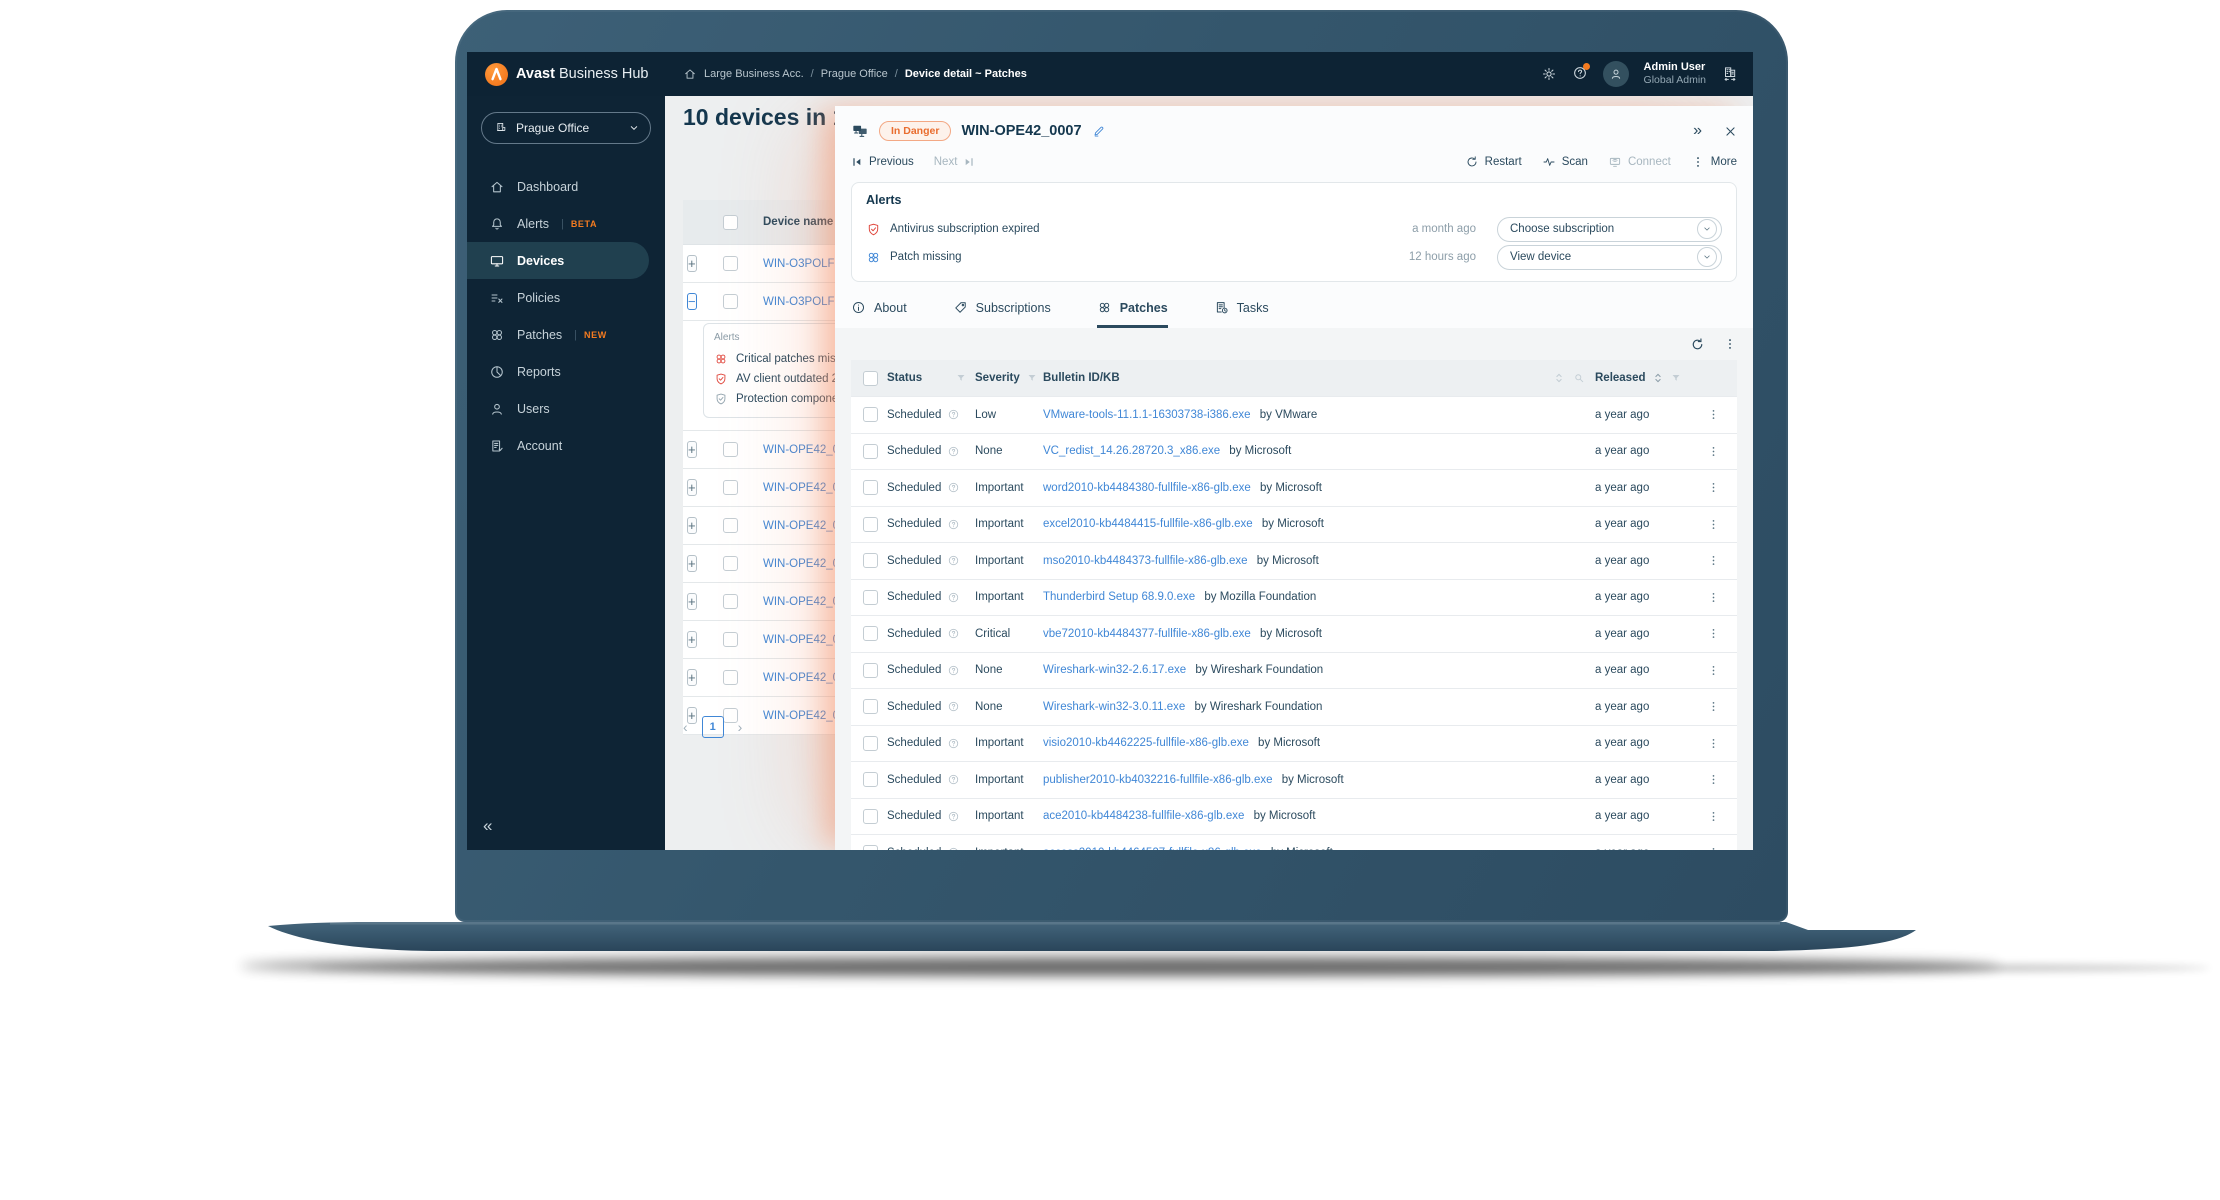  What do you see at coordinates (1119, 597) in the screenshot?
I see `bulletin-link: Thunderbird Setup 68.9.0.exe` at bounding box center [1119, 597].